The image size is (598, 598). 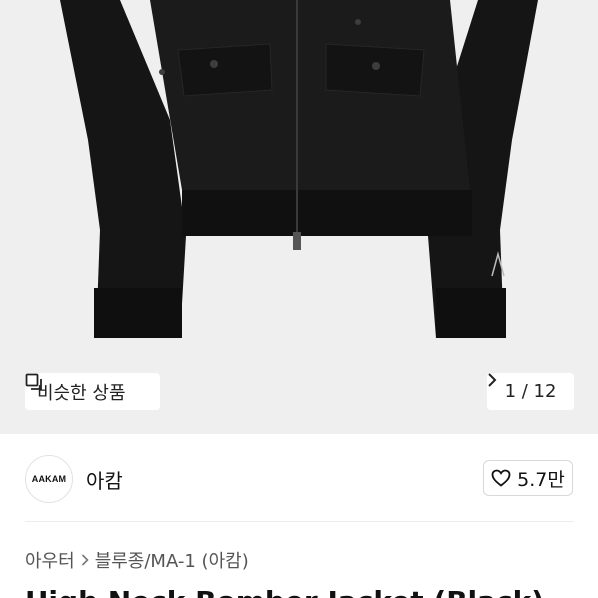 I want to click on image-counter: 1 / 12, so click(x=530, y=391).